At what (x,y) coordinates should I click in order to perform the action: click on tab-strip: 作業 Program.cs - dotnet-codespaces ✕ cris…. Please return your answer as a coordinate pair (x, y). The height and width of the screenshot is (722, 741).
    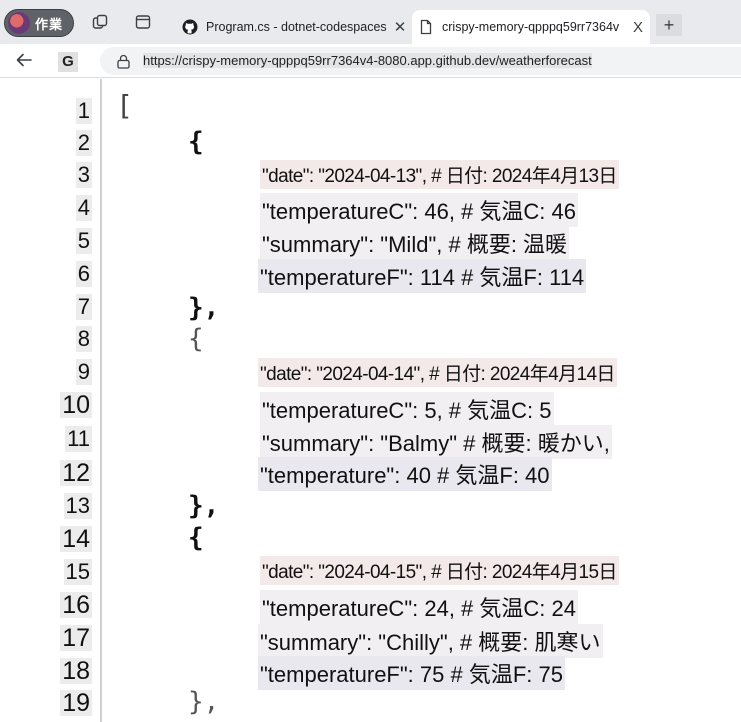
    Looking at the image, I should click on (370, 22).